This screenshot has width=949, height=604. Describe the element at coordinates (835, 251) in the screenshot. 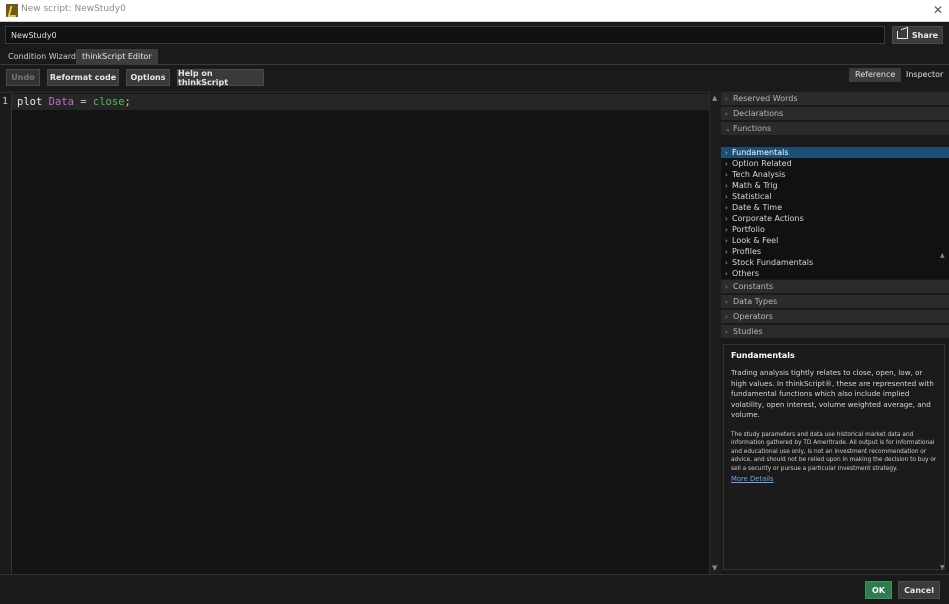

I see `list-item: › Profiles` at that location.